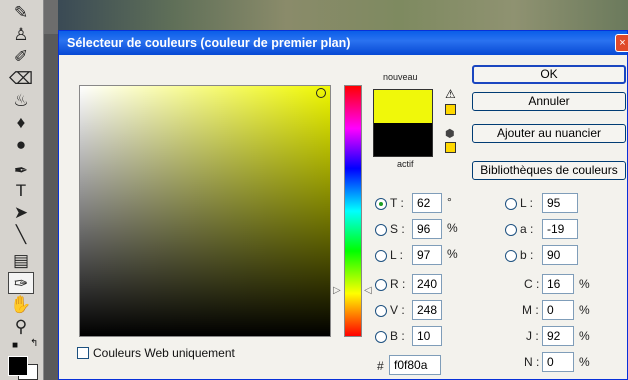 The height and width of the screenshot is (380, 628). Describe the element at coordinates (337, 290) in the screenshot. I see `hue-slider-left-arrow-icon: ▷` at that location.